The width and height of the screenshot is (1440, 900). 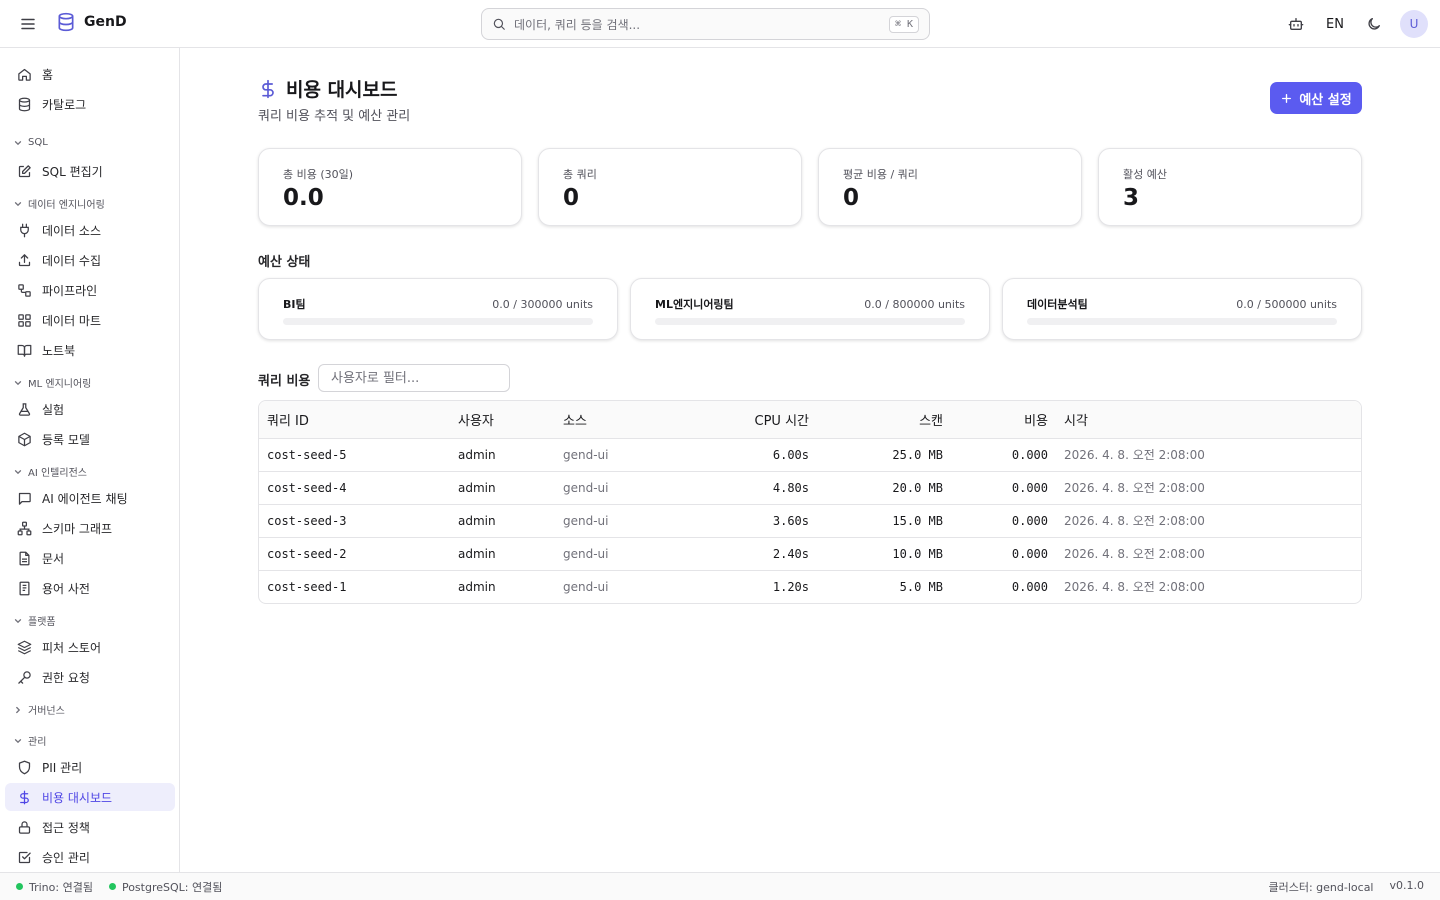 I want to click on cell-query-id: cost-seed-5, so click(x=354, y=455).